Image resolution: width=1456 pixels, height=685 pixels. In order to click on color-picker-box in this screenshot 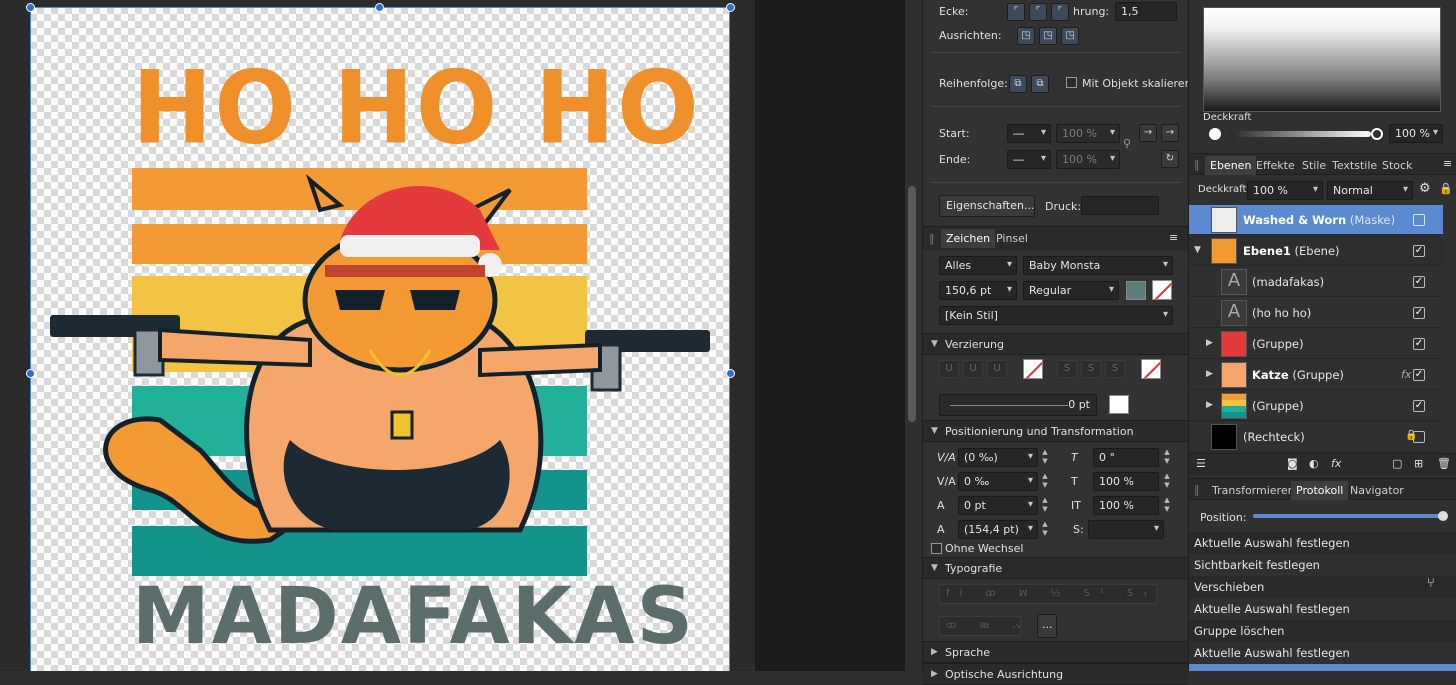, I will do `click(1322, 59)`.